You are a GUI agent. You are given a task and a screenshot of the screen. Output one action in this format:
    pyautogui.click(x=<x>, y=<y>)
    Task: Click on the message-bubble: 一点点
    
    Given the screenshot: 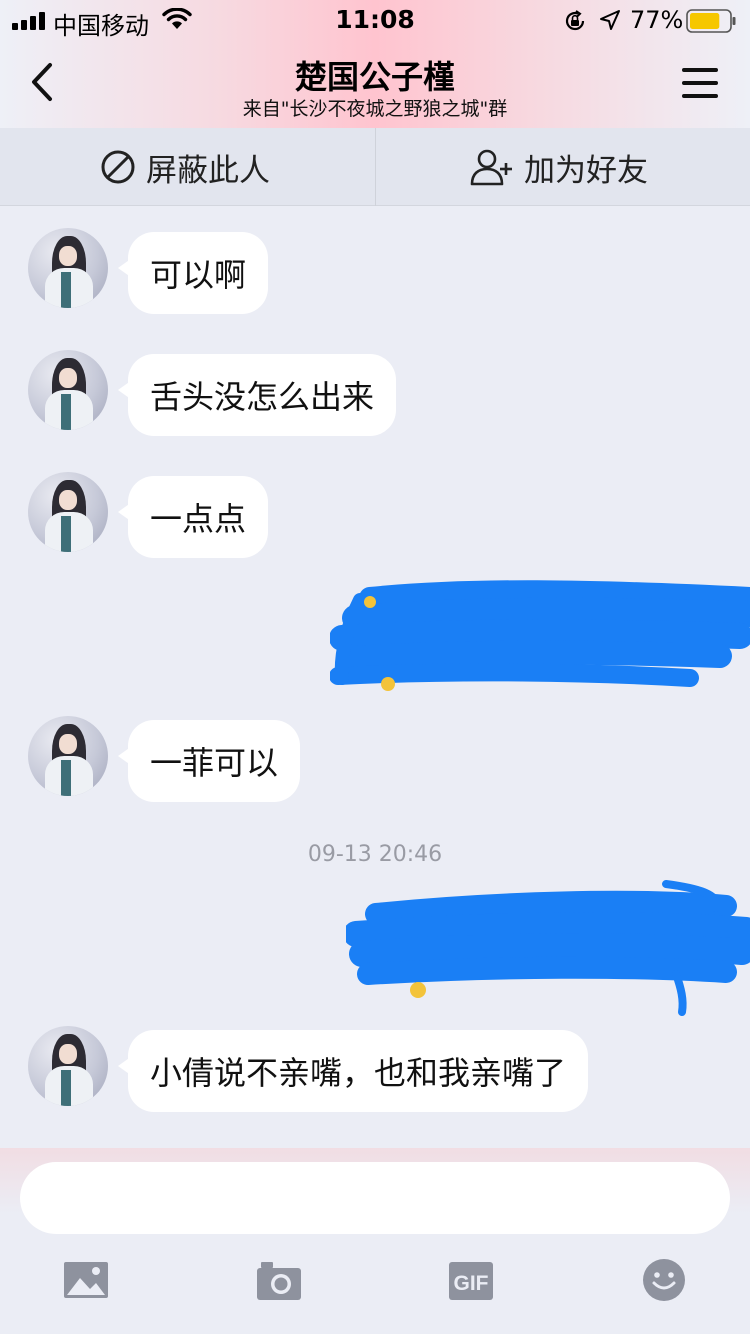 What is the action you would take?
    pyautogui.click(x=193, y=517)
    